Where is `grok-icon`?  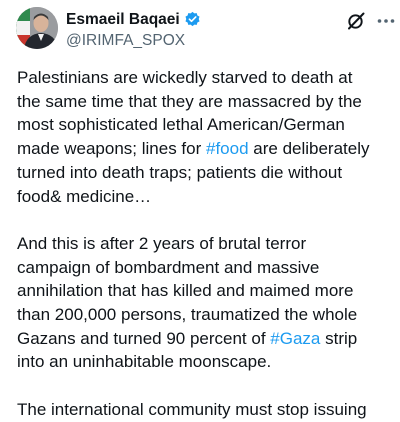
grok-icon is located at coordinates (356, 21).